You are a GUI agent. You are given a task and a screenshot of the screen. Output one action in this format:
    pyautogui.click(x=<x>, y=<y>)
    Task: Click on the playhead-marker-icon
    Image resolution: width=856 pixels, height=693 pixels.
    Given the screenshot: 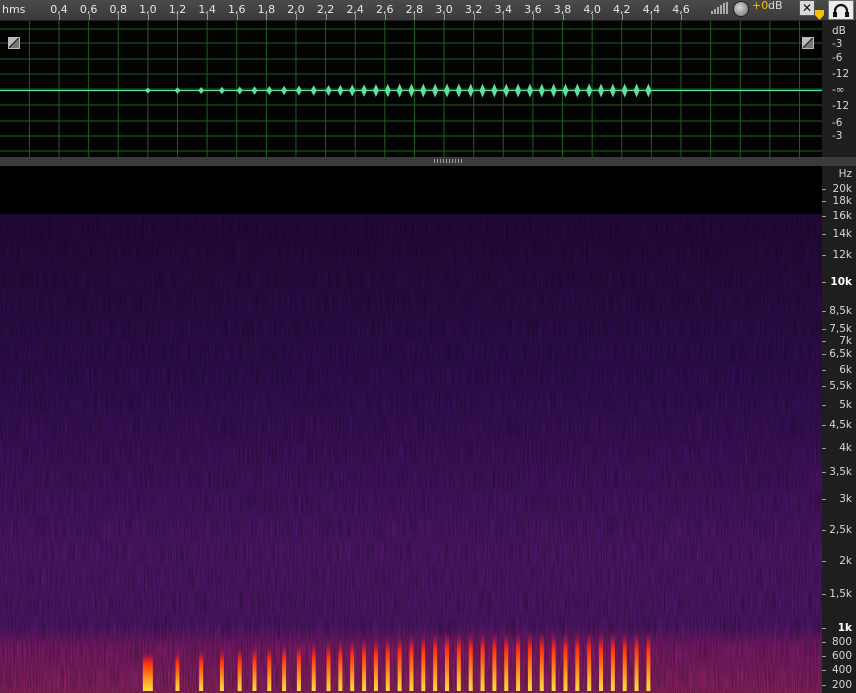 What is the action you would take?
    pyautogui.click(x=819, y=15)
    